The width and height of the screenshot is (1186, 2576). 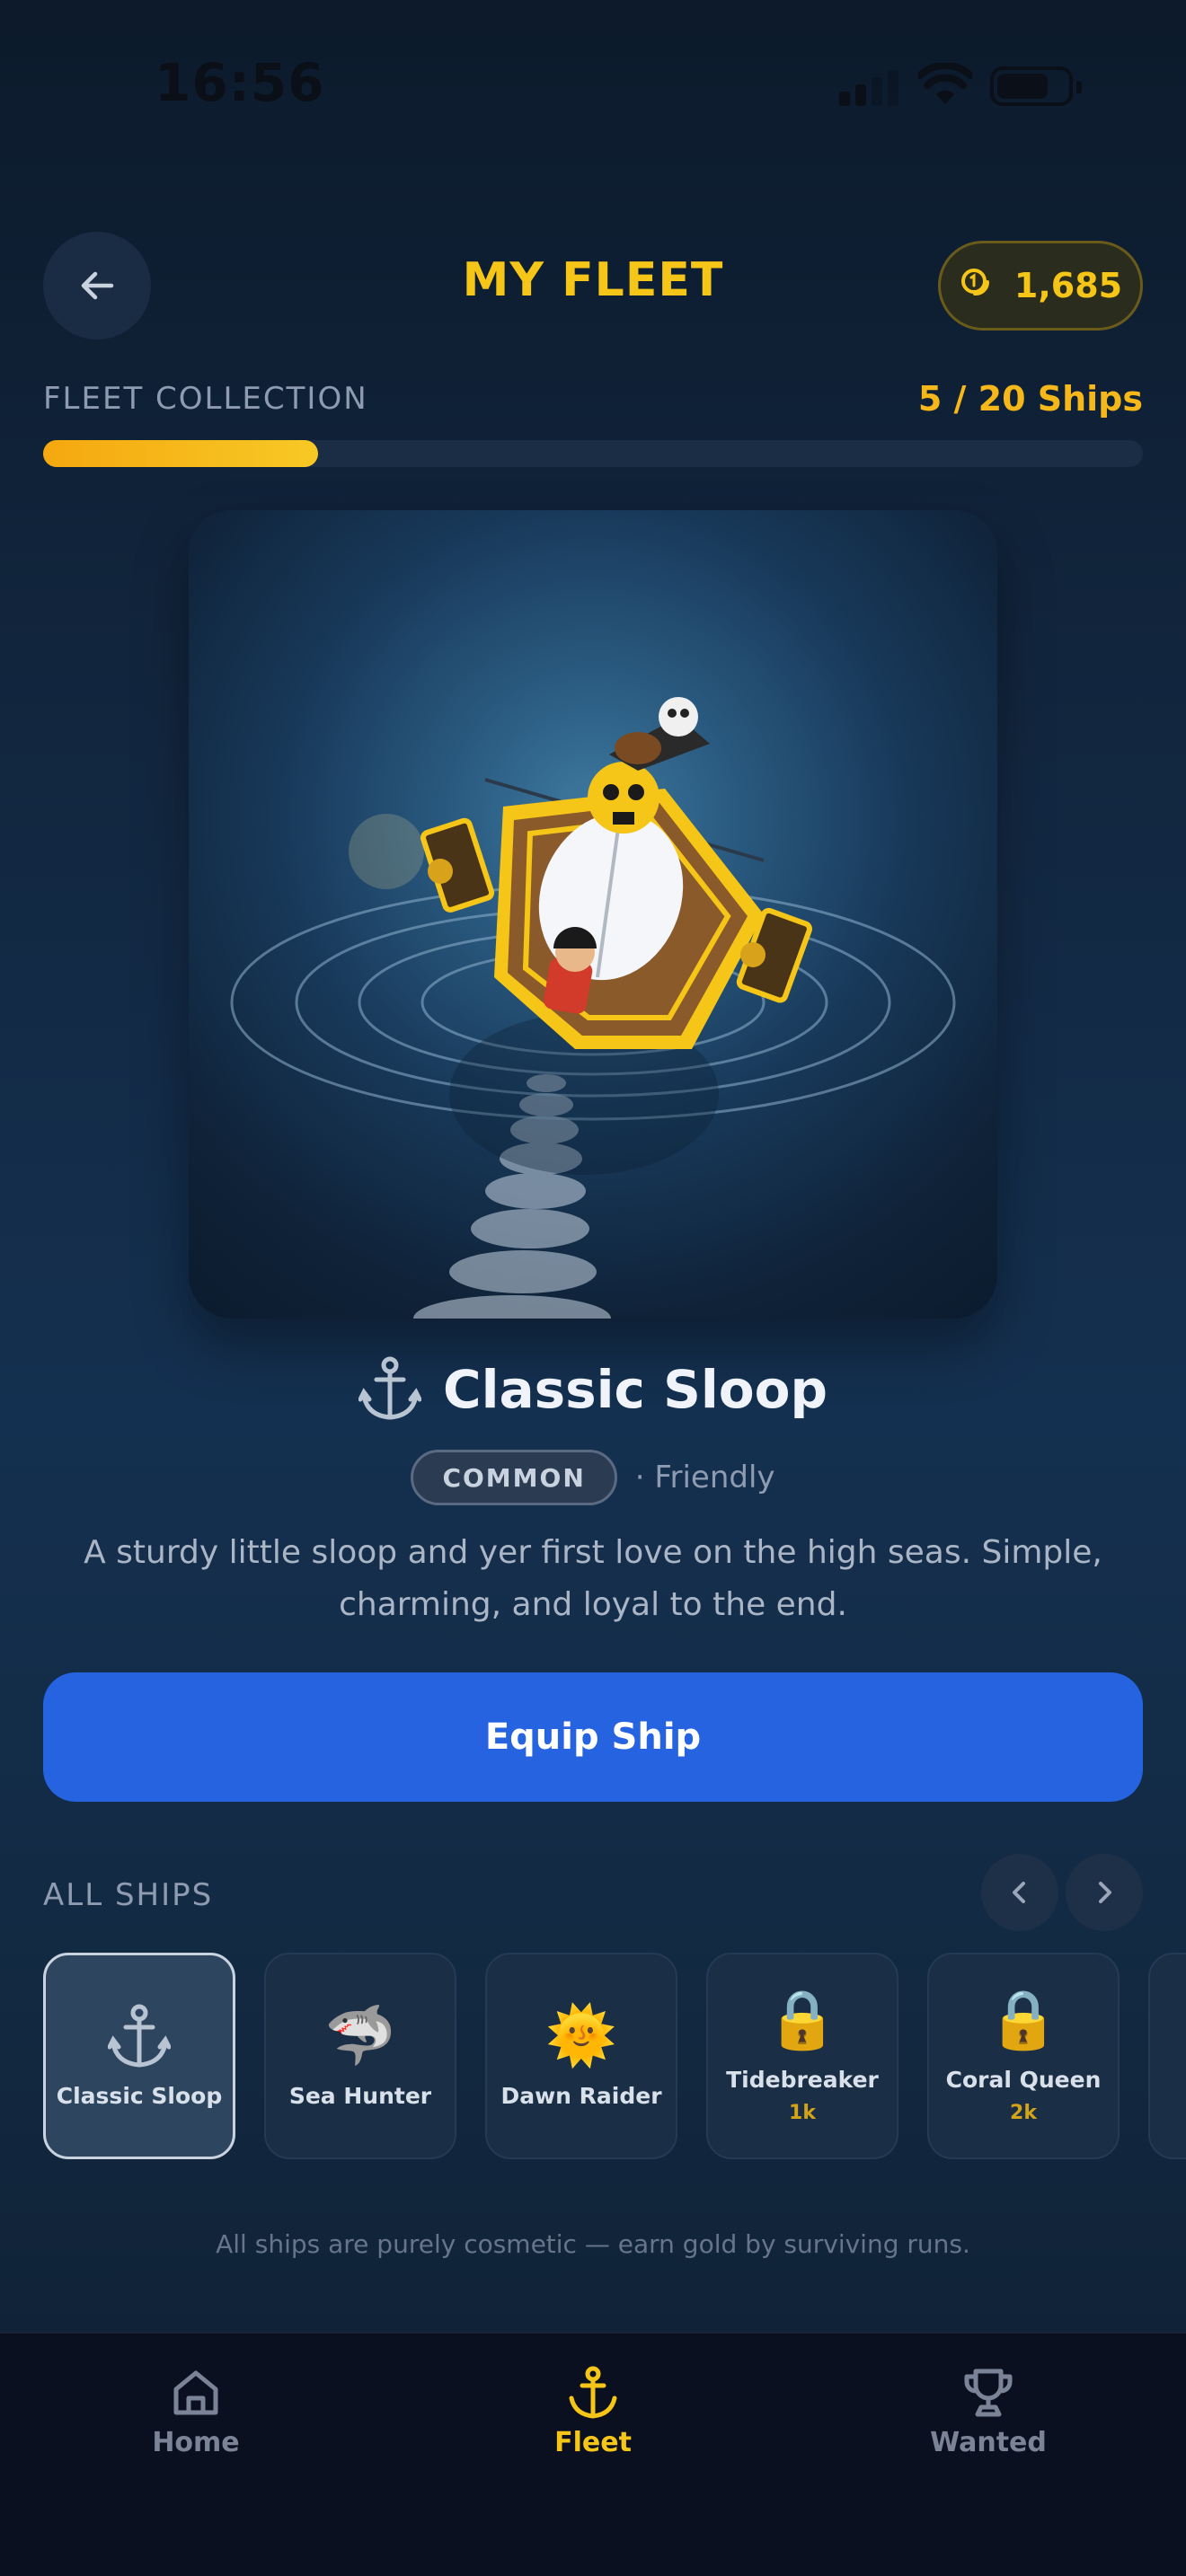 I want to click on coin-value: 1,685, so click(x=1068, y=285).